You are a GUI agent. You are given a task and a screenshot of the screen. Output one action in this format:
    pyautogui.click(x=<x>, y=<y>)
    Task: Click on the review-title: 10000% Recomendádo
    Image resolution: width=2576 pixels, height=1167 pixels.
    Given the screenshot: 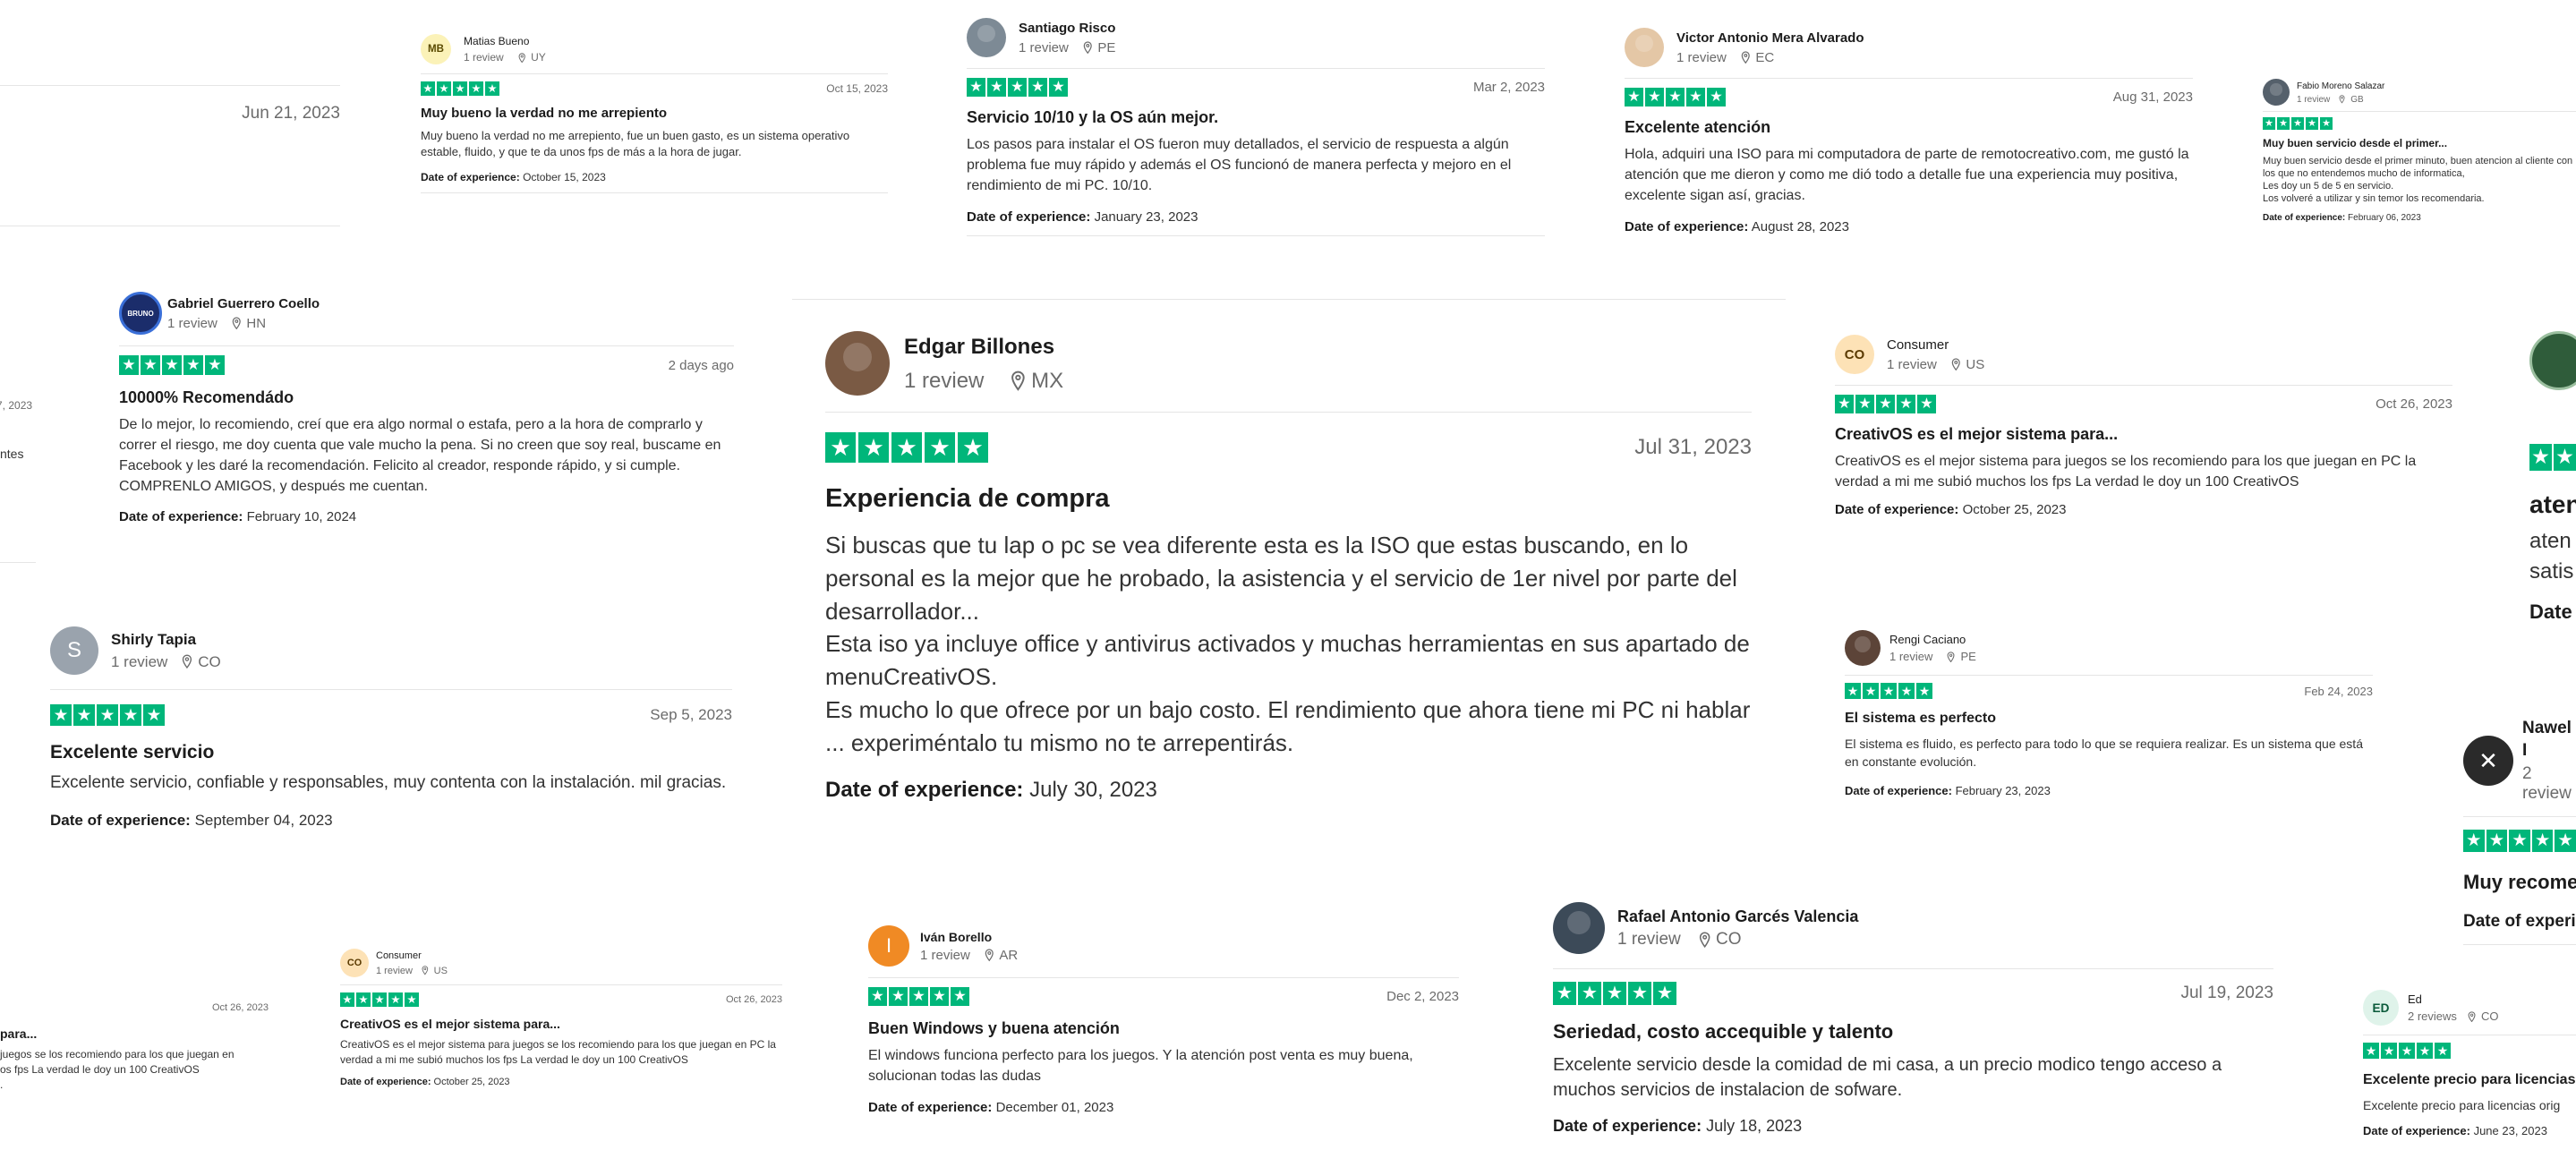 What is the action you would take?
    pyautogui.click(x=426, y=398)
    